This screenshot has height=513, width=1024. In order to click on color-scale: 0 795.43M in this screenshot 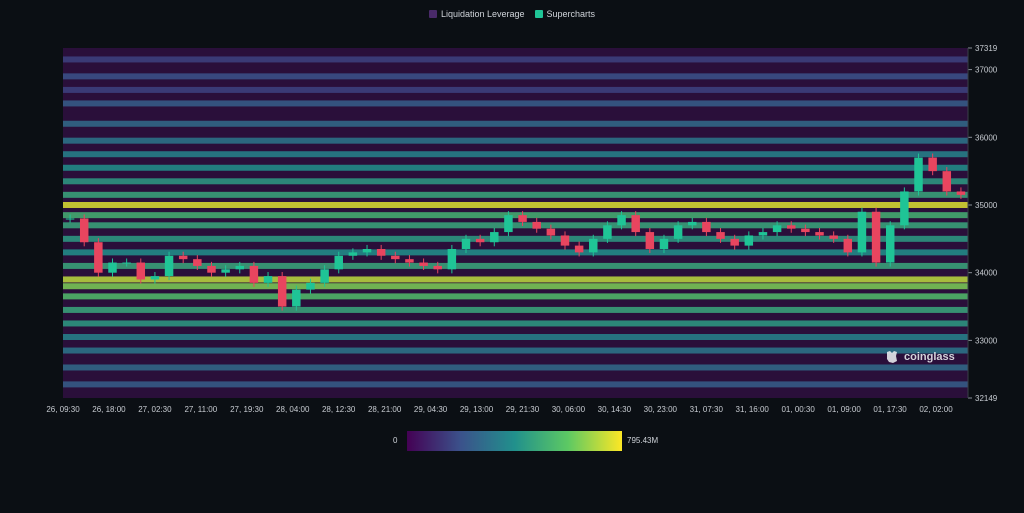, I will do `click(512, 441)`.